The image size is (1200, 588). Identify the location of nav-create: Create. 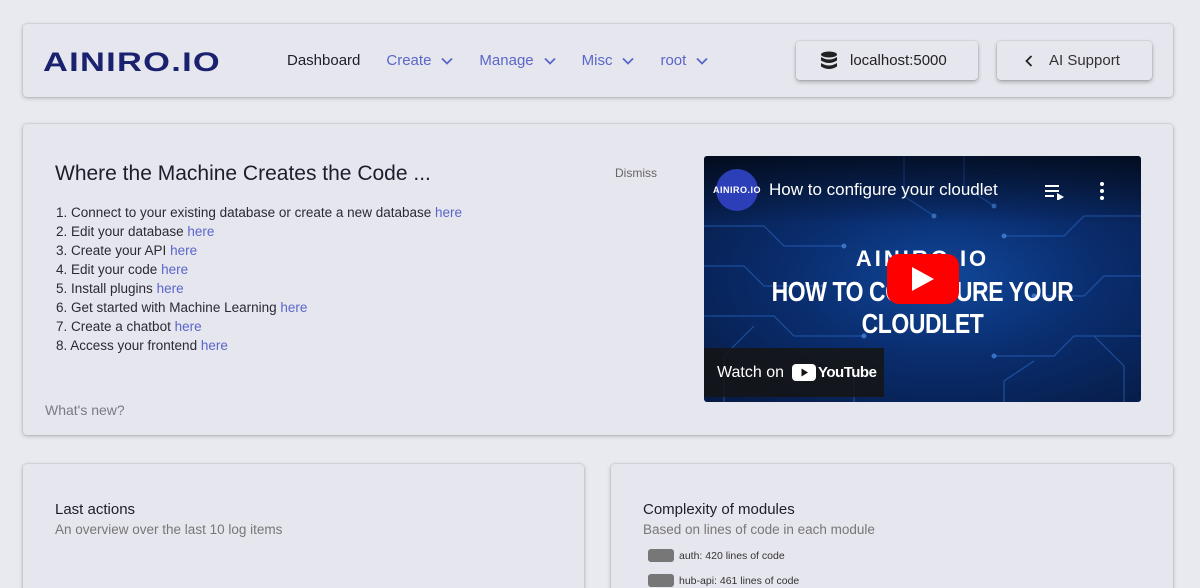
(420, 60).